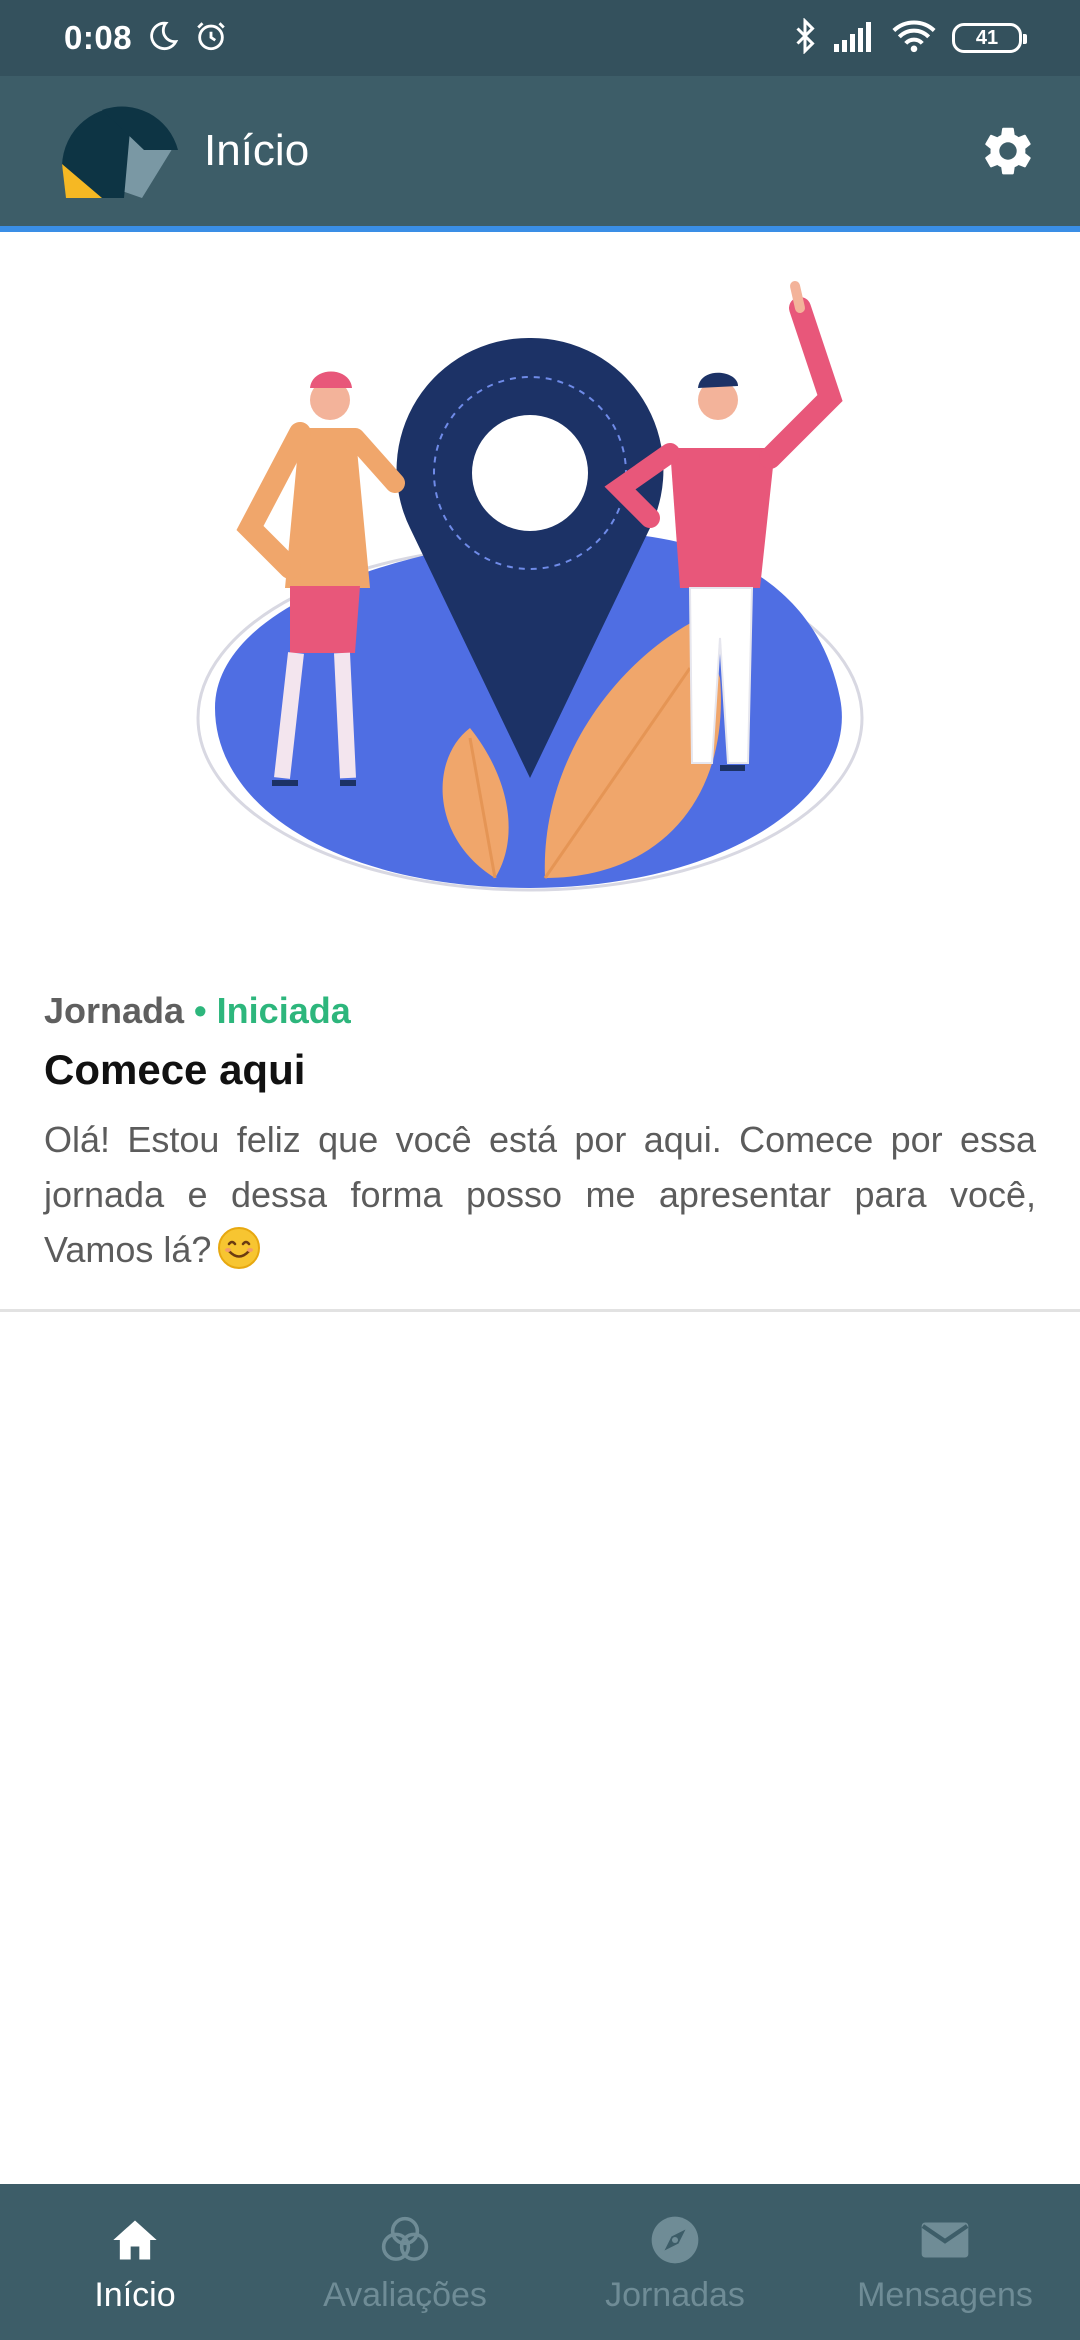 The image size is (1080, 2340). What do you see at coordinates (121, 152) in the screenshot?
I see `app-logo` at bounding box center [121, 152].